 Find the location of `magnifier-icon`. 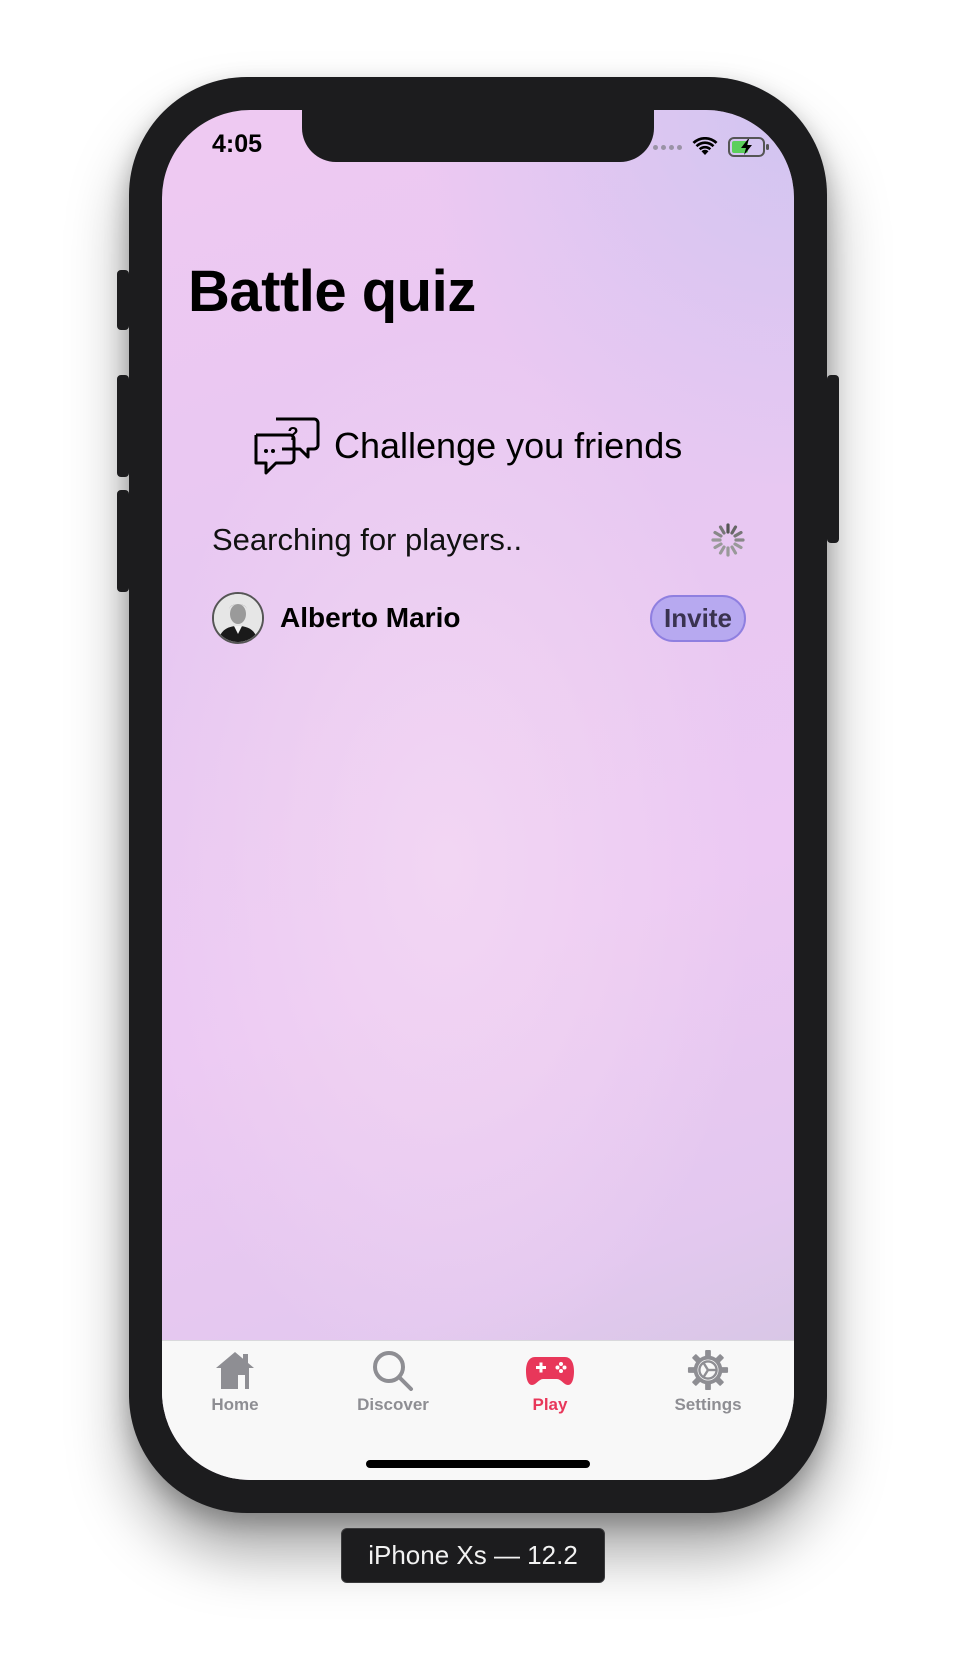

magnifier-icon is located at coordinates (393, 1371).